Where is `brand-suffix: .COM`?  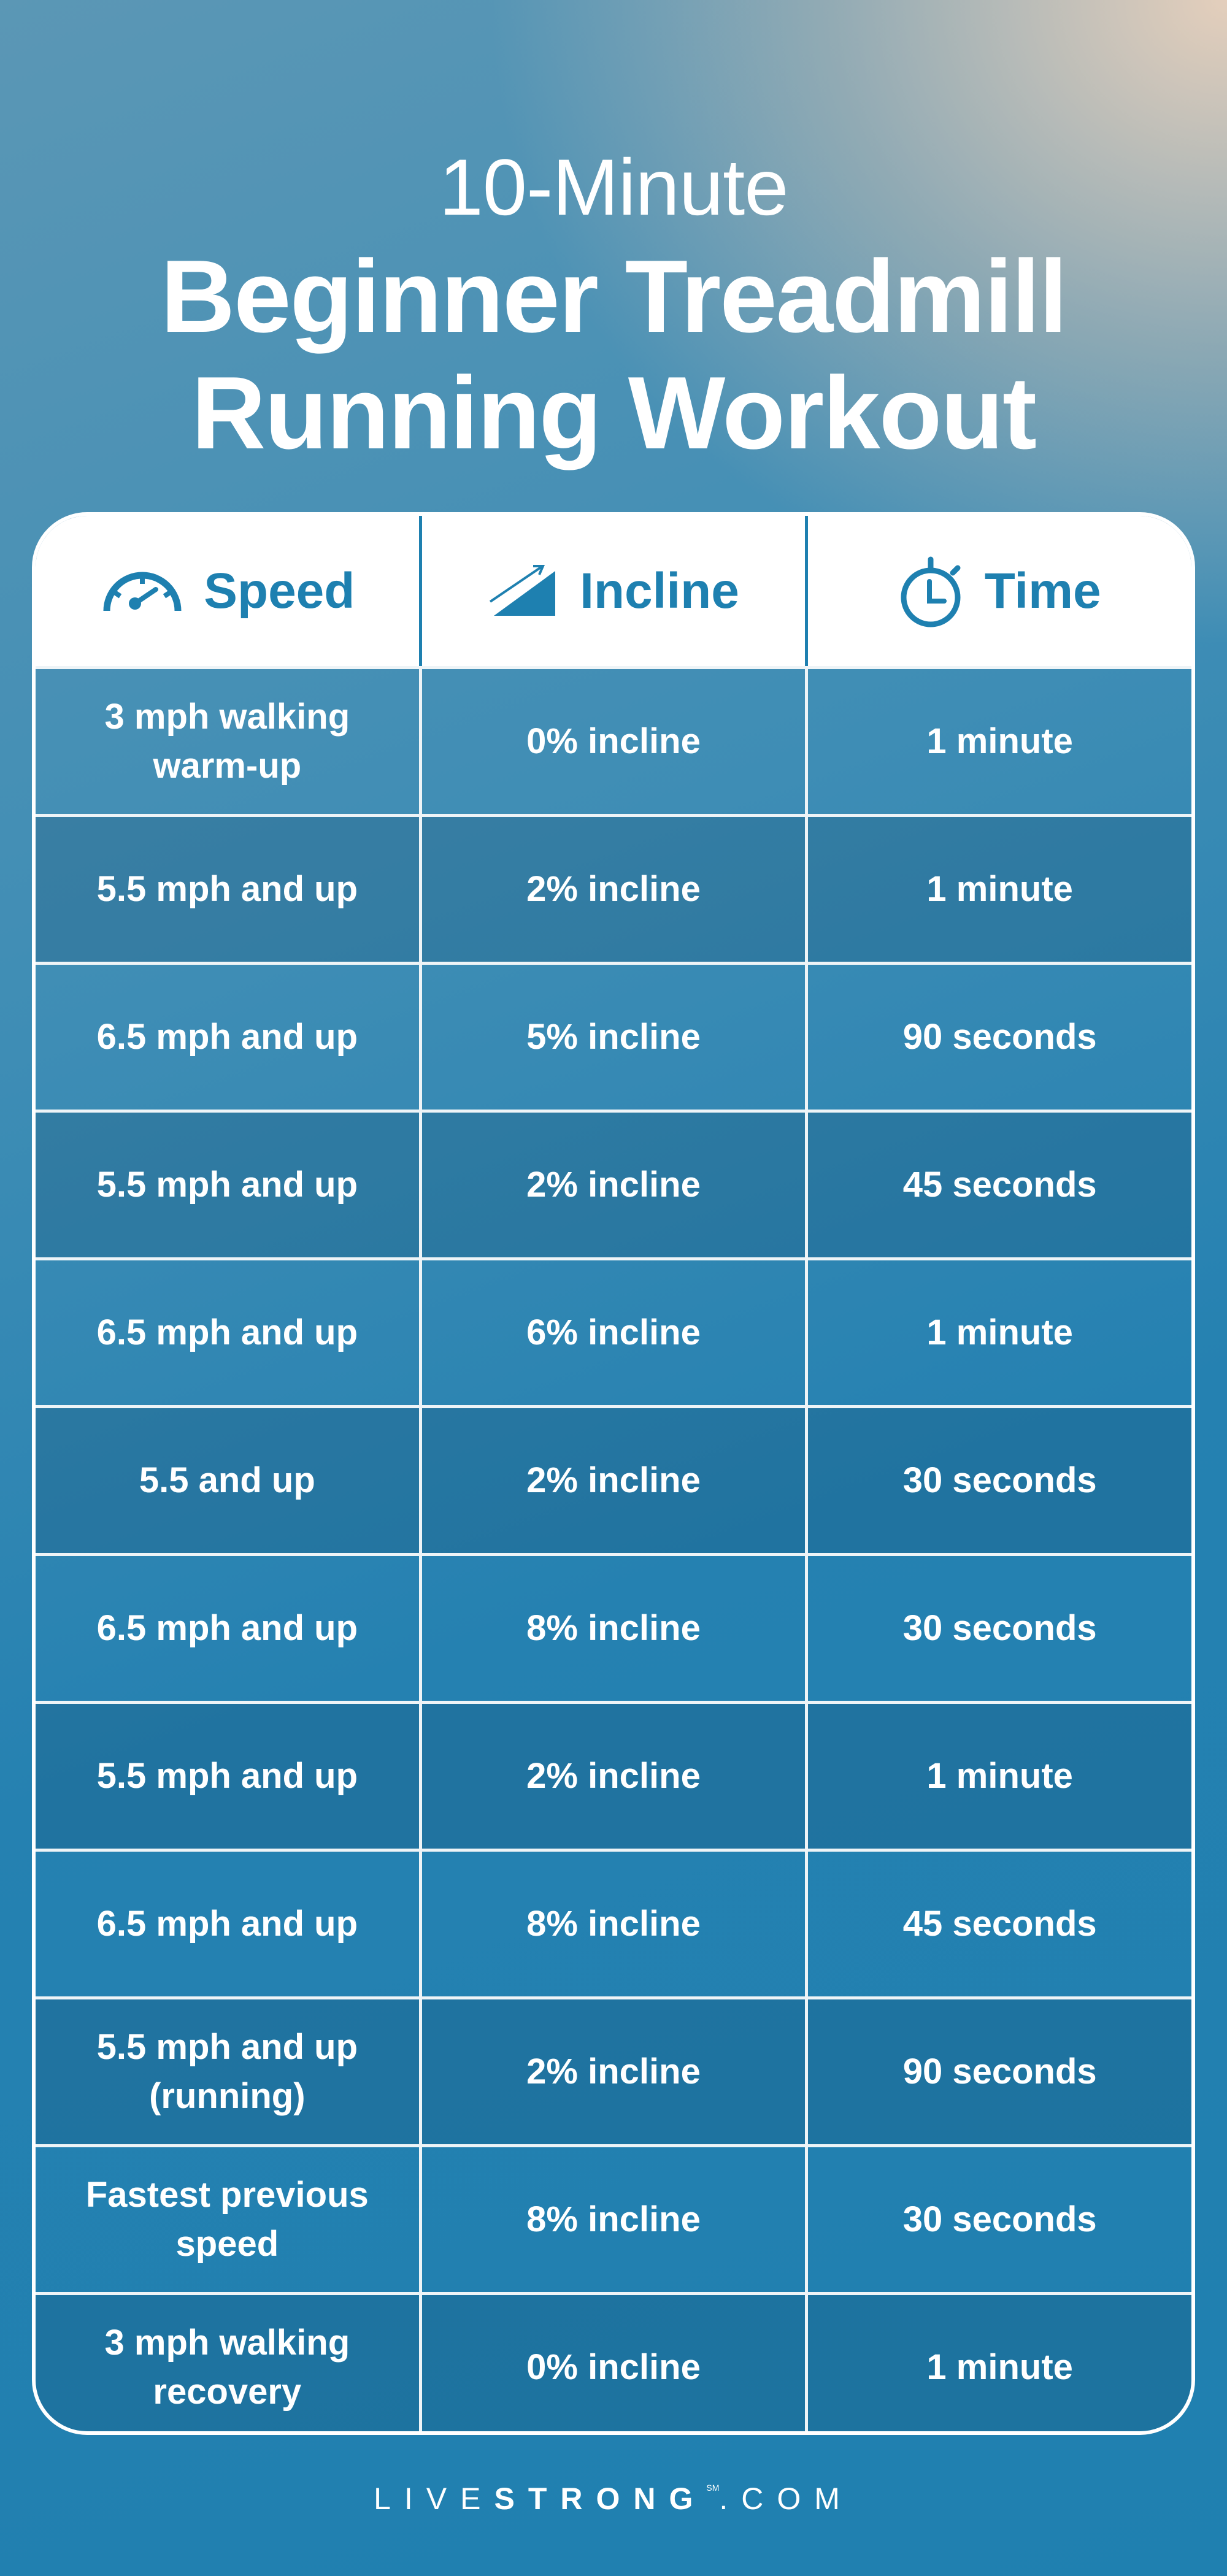 brand-suffix: .COM is located at coordinates (786, 2499).